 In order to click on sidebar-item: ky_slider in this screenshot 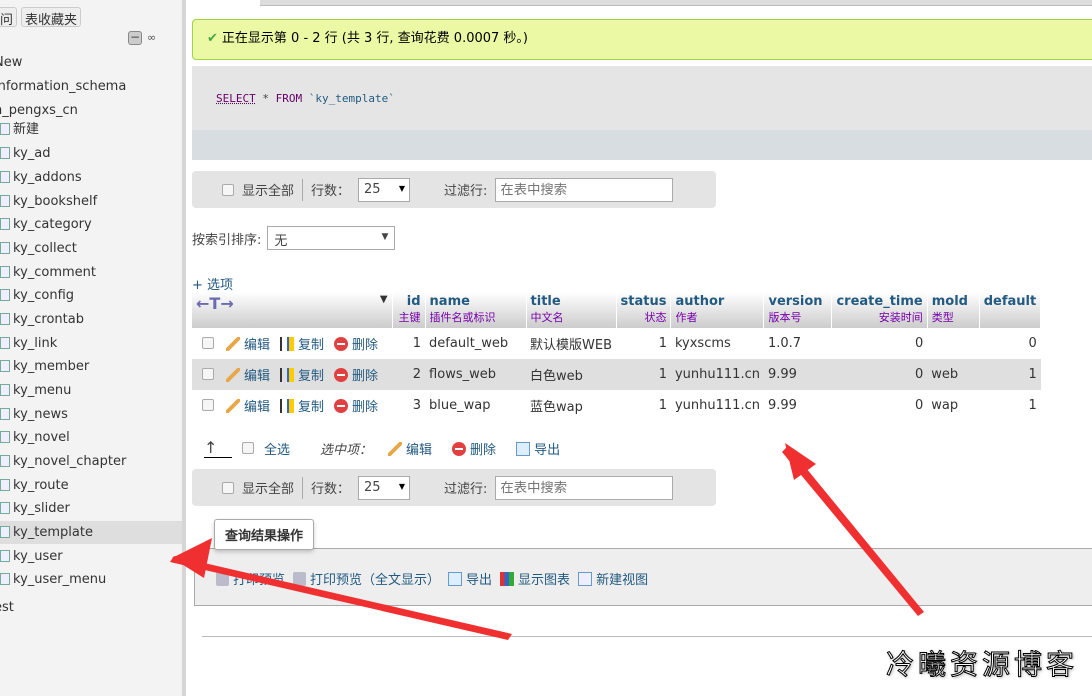, I will do `click(91, 508)`.